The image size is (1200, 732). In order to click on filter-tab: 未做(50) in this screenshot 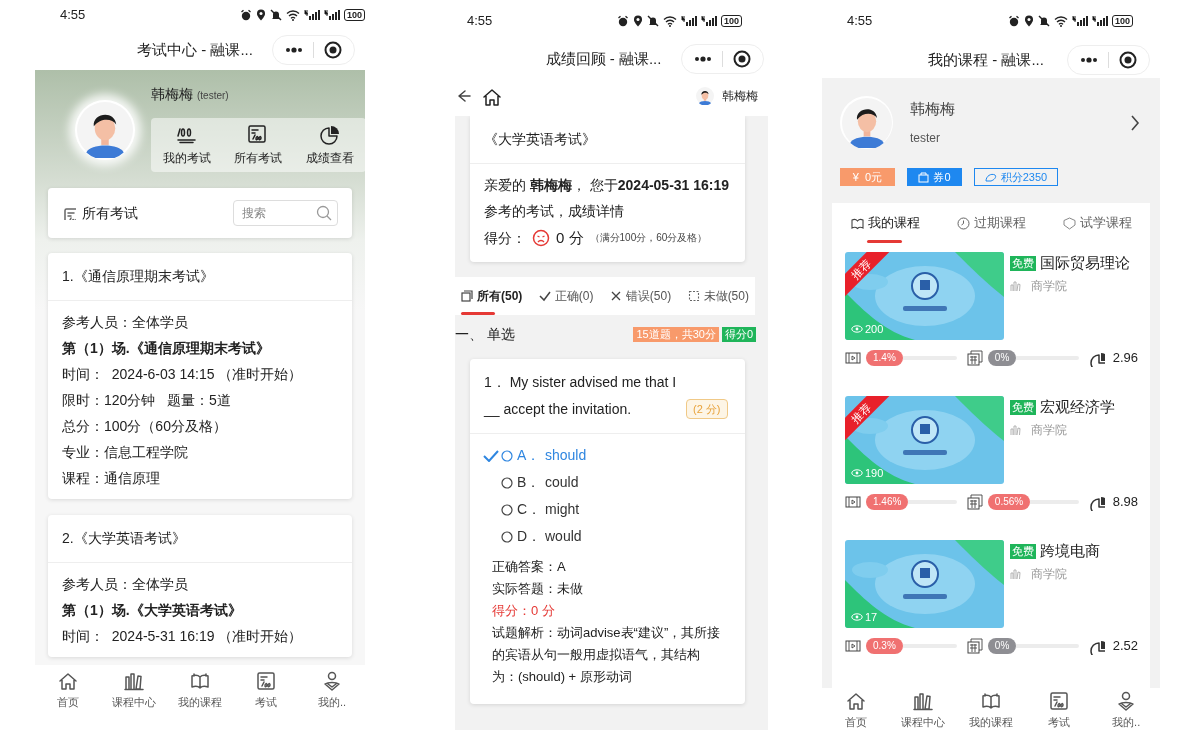, I will do `click(718, 296)`.